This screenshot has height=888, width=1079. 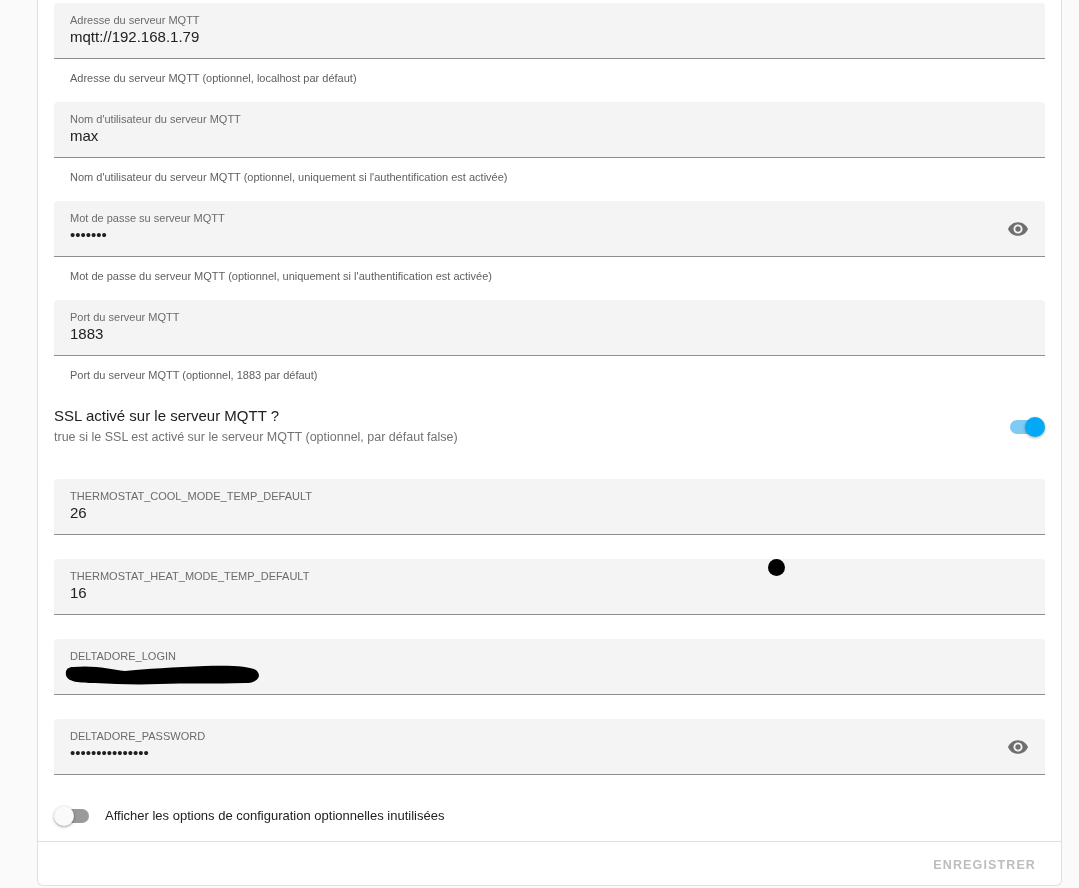 I want to click on toggle-label: Afficher les options de configuration optionnelles inutilisées, so click(x=275, y=816).